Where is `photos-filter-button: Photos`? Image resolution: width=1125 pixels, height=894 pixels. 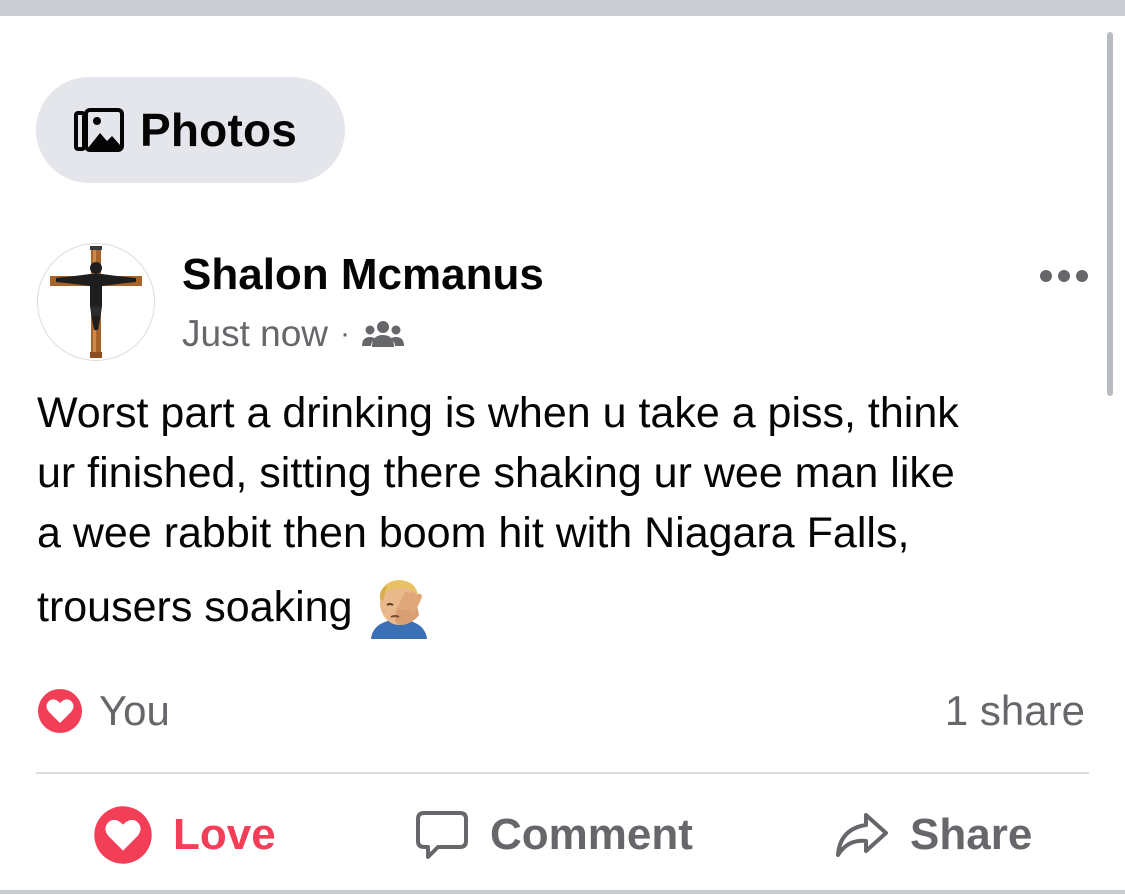 photos-filter-button: Photos is located at coordinates (190, 130).